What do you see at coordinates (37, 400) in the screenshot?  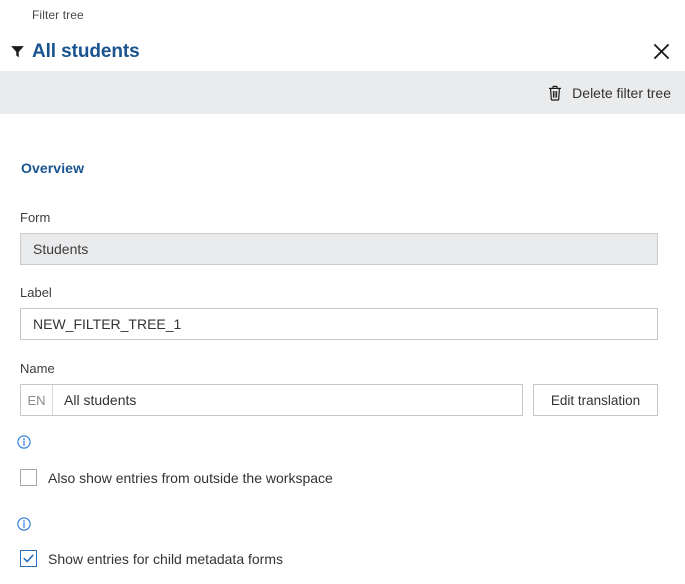 I see `language-prefix: EN` at bounding box center [37, 400].